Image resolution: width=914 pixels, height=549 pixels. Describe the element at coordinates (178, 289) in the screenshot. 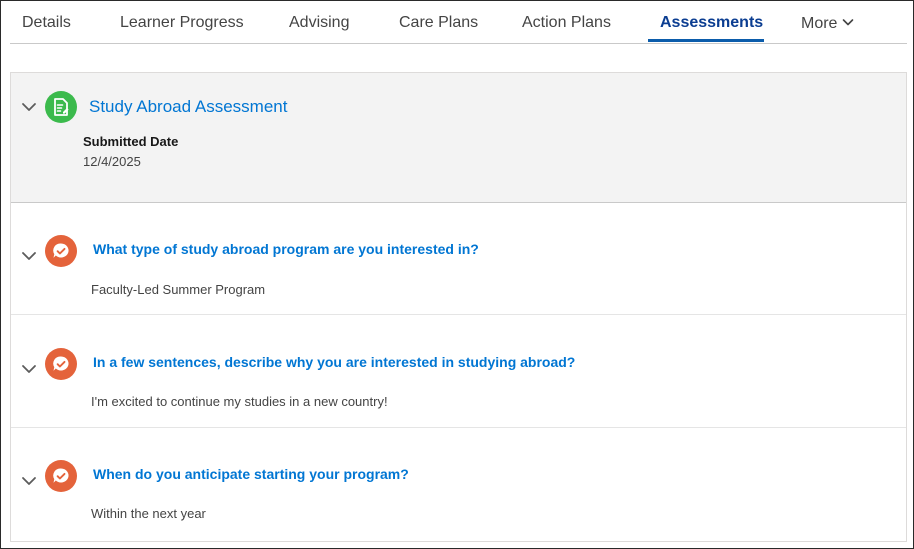

I see `answer-text: Faculty-Led Summer Program` at that location.